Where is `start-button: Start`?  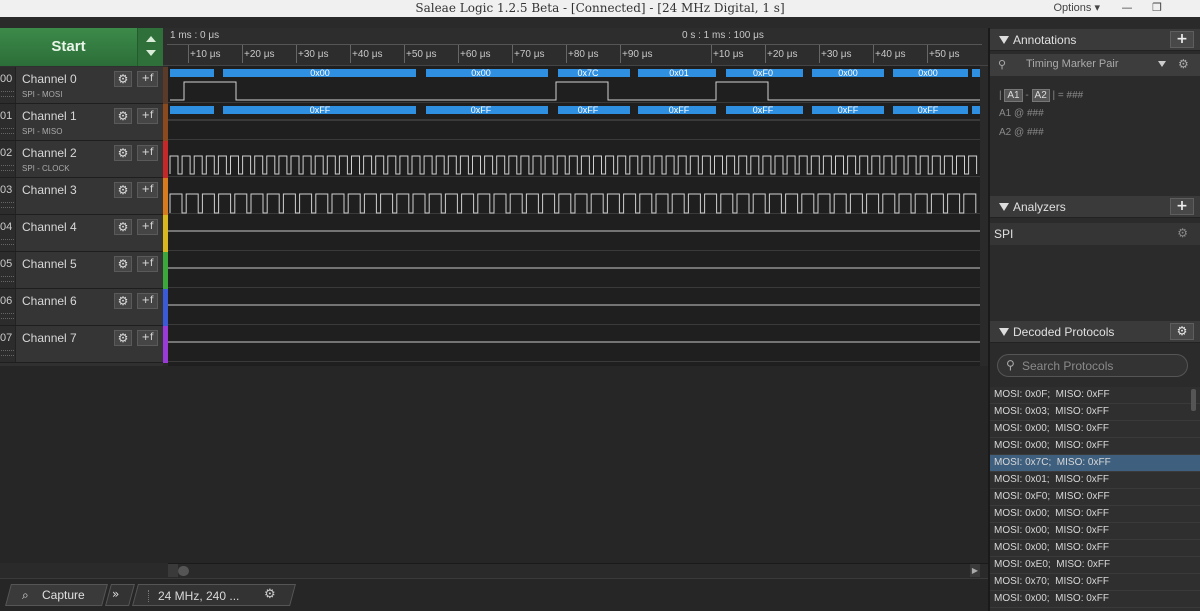
start-button: Start is located at coordinates (68, 47).